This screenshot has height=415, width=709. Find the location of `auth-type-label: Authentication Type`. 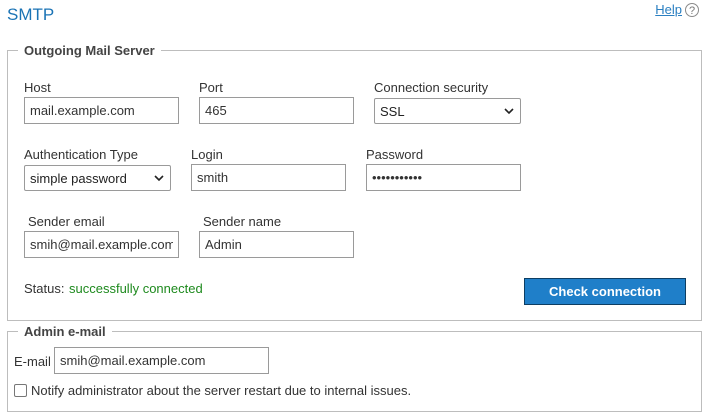

auth-type-label: Authentication Type is located at coordinates (81, 154).